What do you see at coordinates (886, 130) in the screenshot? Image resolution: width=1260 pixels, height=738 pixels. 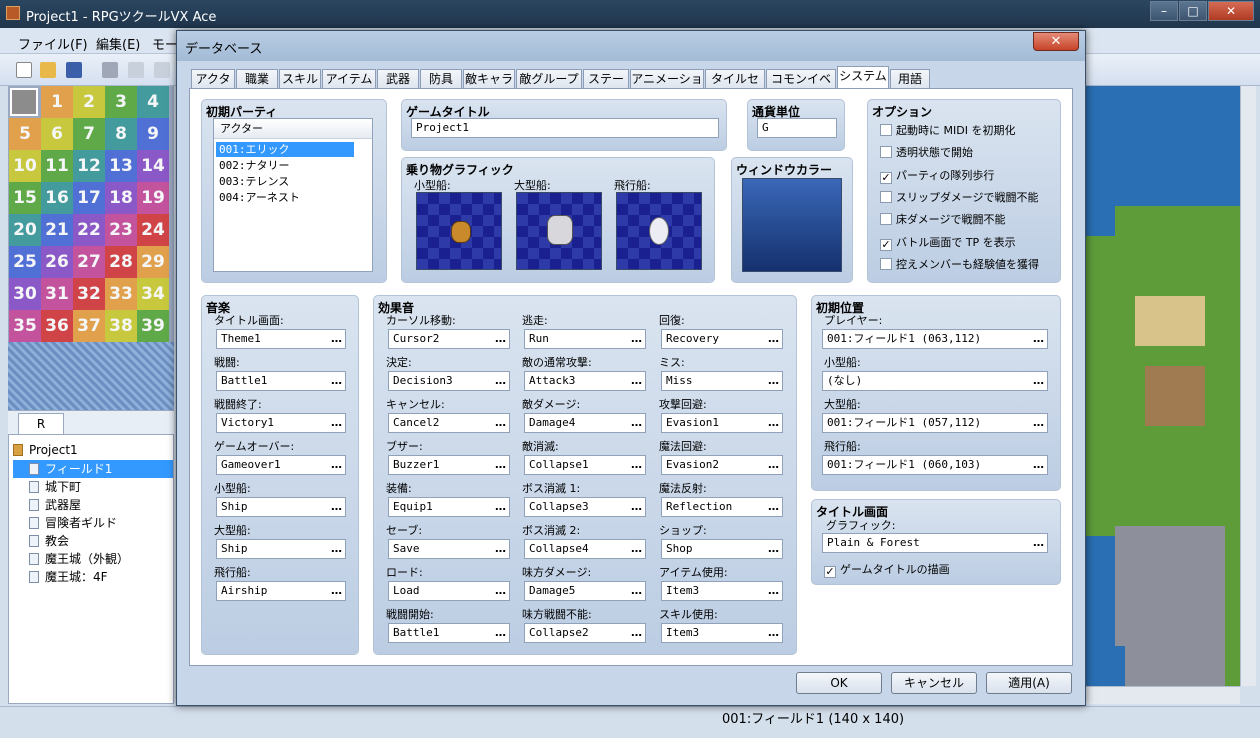 I see `checkbox` at bounding box center [886, 130].